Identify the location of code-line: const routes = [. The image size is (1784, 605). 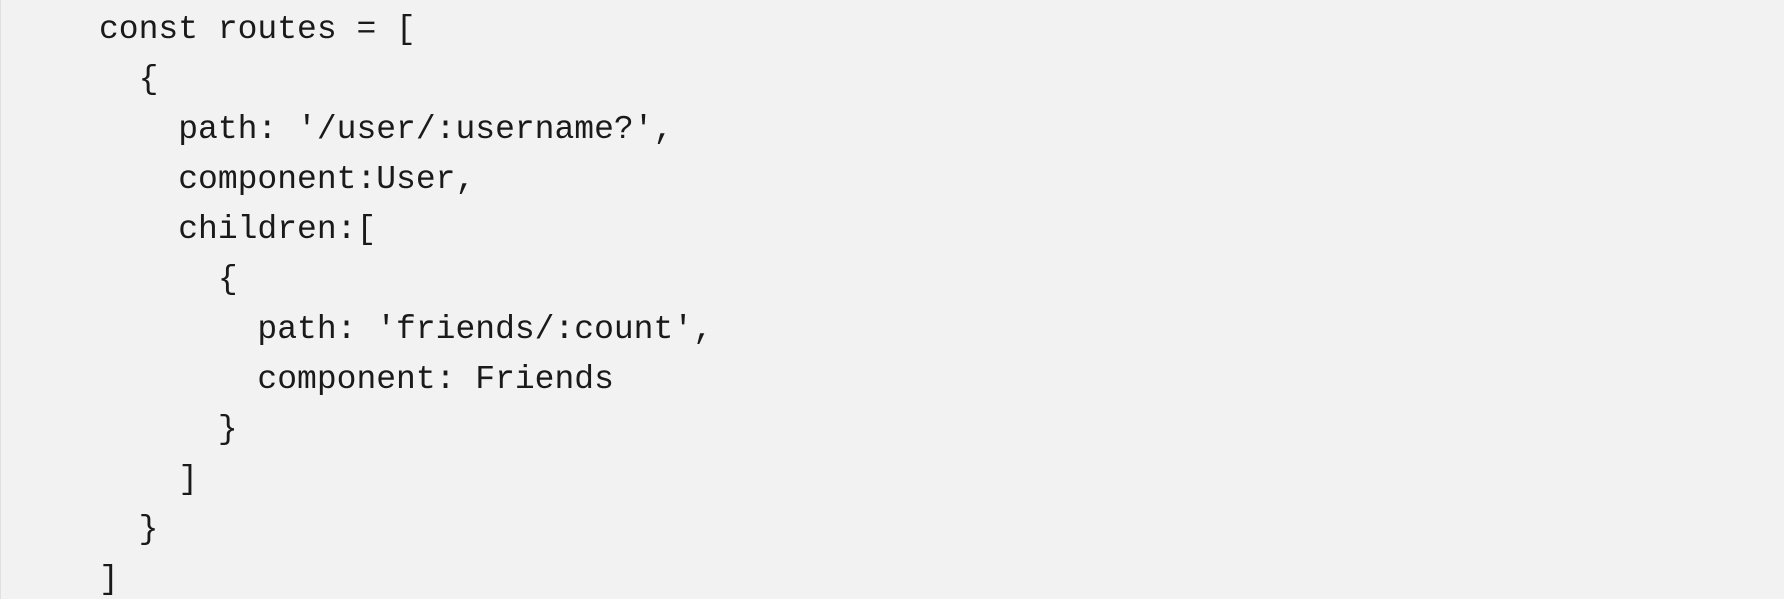
(257, 29).